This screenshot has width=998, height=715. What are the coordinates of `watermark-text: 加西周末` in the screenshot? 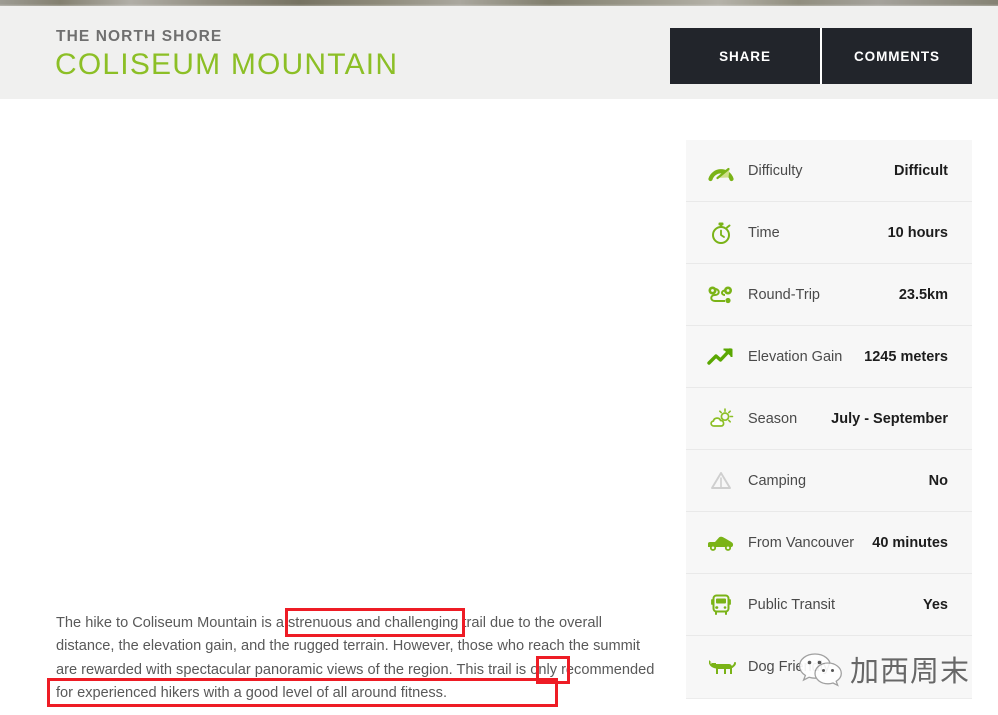 It's located at (910, 671).